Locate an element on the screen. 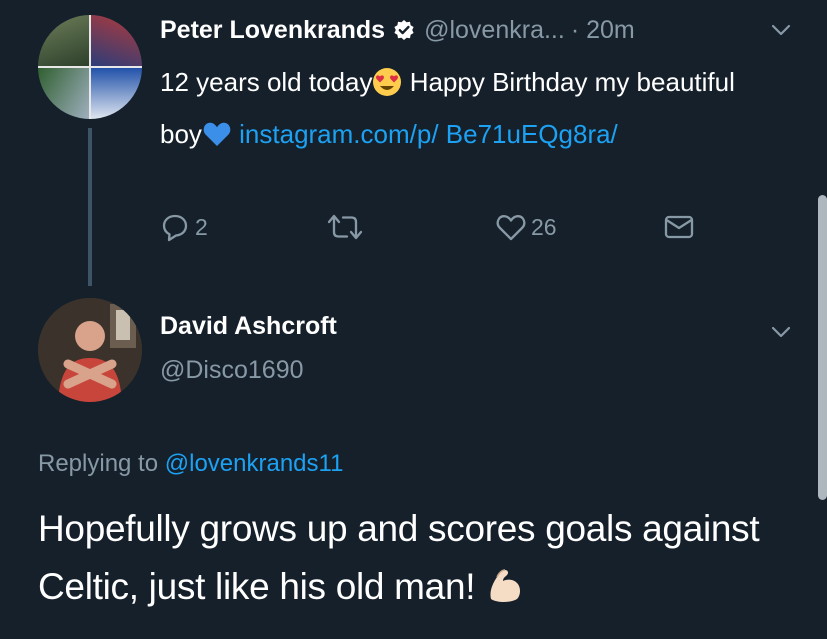 This screenshot has height=639, width=827. reply-count: 2 is located at coordinates (201, 226).